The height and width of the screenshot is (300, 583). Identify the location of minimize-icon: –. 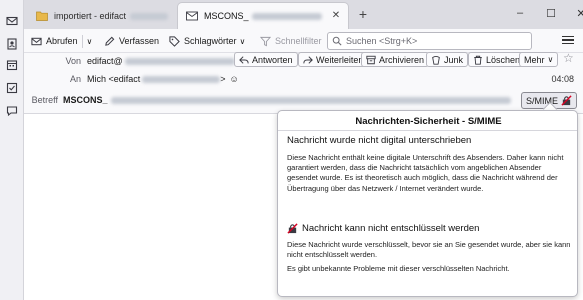
(520, 13).